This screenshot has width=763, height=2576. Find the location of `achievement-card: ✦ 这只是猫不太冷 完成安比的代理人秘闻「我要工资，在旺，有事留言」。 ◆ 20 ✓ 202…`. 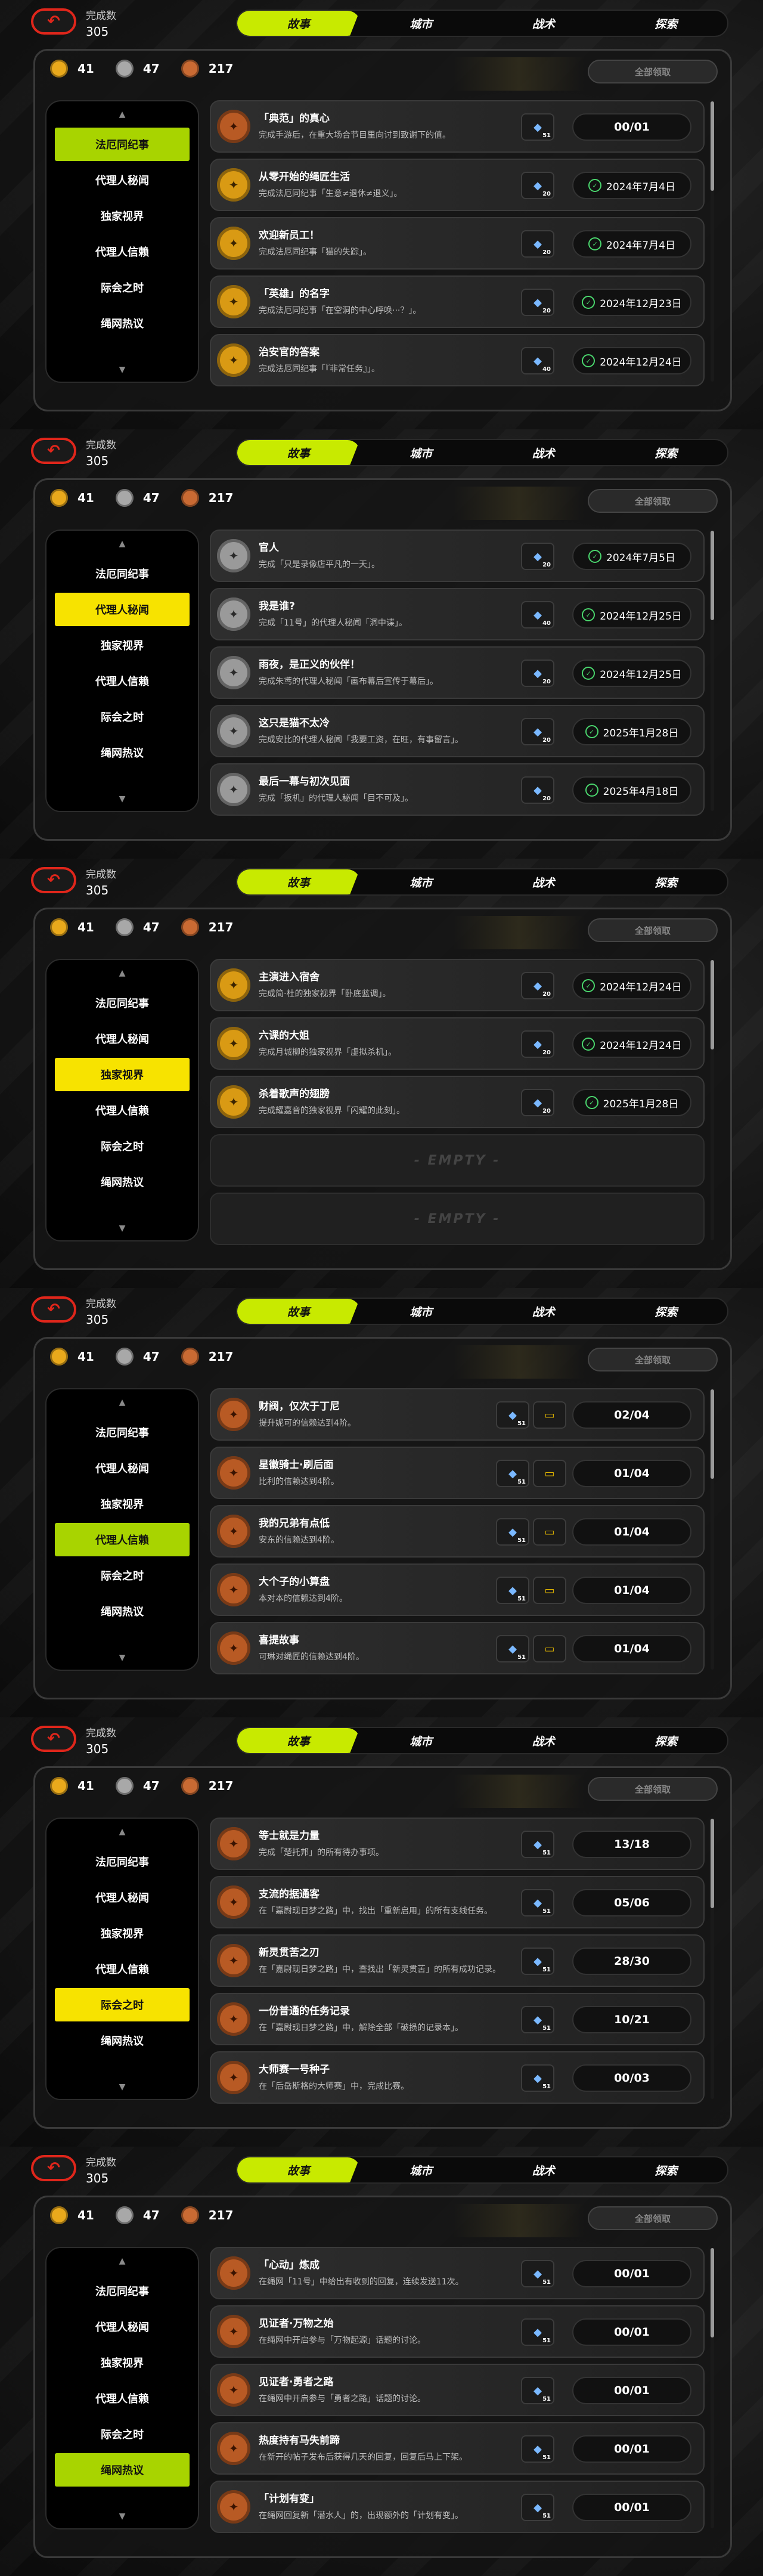

achievement-card: ✦ 这只是猫不太冷 完成安比的代理人秘闻「我要工资，在旺，有事留言」。 ◆ 20 ✓ 202… is located at coordinates (457, 731).